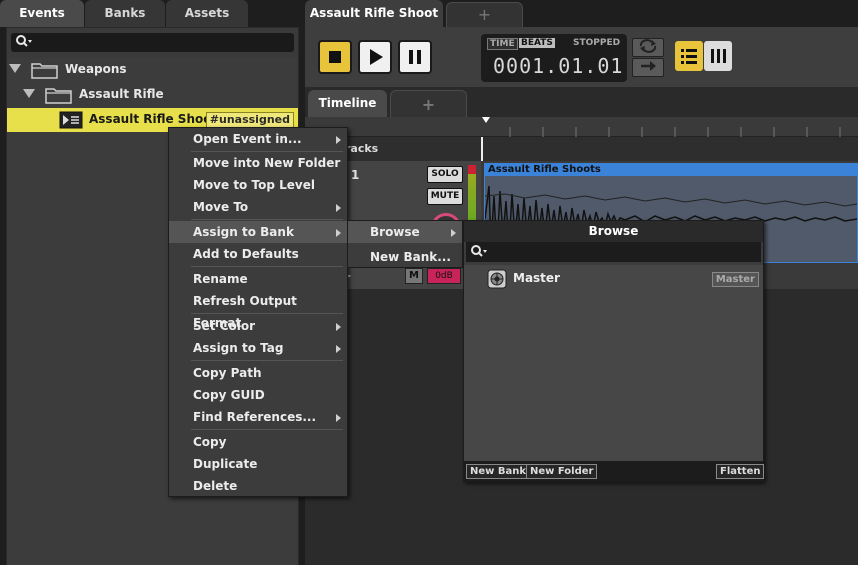 The image size is (858, 565). Describe the element at coordinates (42, 13) in the screenshot. I see `tab-events: Events` at that location.